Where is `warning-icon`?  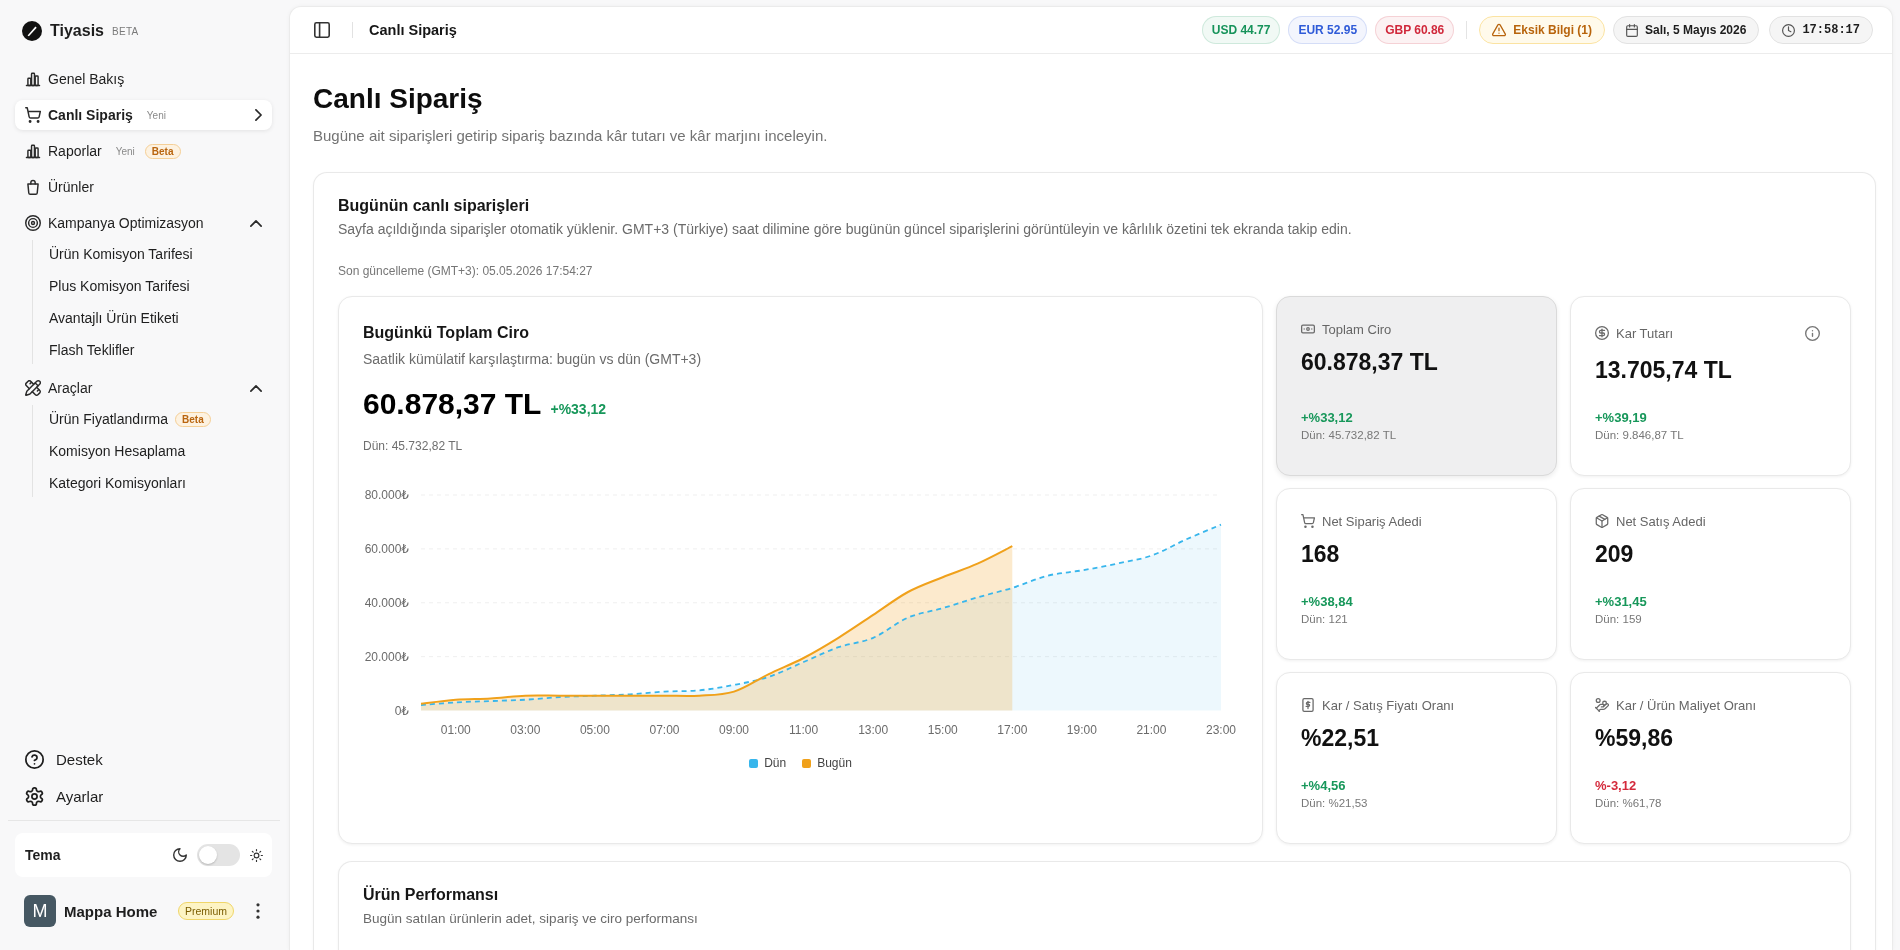 warning-icon is located at coordinates (1499, 30).